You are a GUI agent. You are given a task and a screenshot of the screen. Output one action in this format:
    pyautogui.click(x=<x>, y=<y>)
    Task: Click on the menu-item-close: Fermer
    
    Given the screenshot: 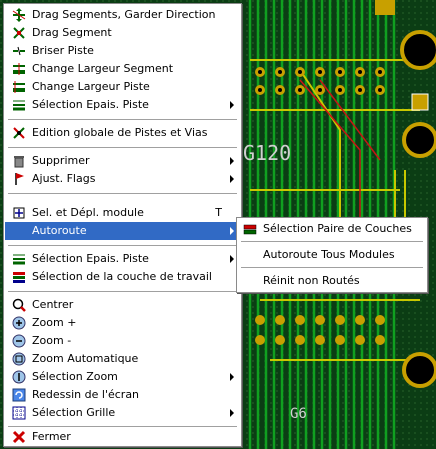 What is the action you would take?
    pyautogui.click(x=122, y=437)
    